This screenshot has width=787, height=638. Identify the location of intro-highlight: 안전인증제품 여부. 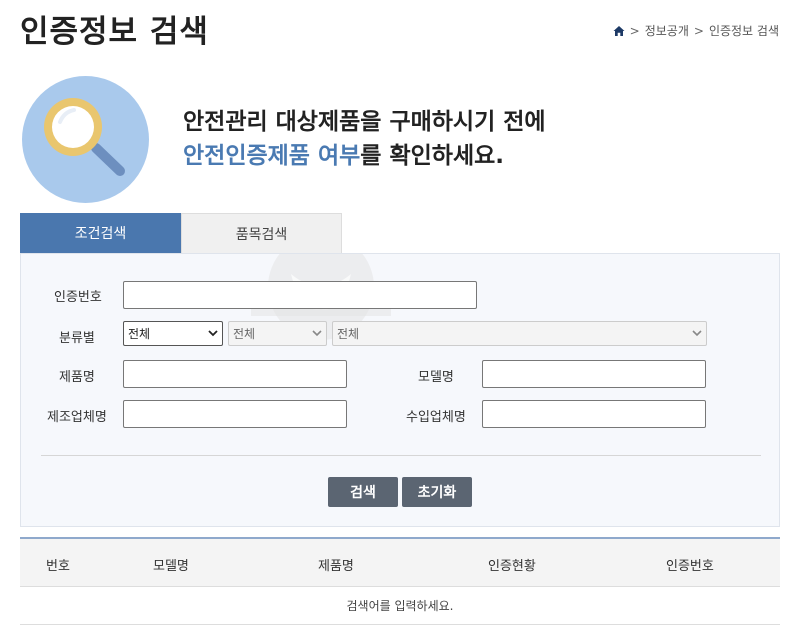
(272, 156).